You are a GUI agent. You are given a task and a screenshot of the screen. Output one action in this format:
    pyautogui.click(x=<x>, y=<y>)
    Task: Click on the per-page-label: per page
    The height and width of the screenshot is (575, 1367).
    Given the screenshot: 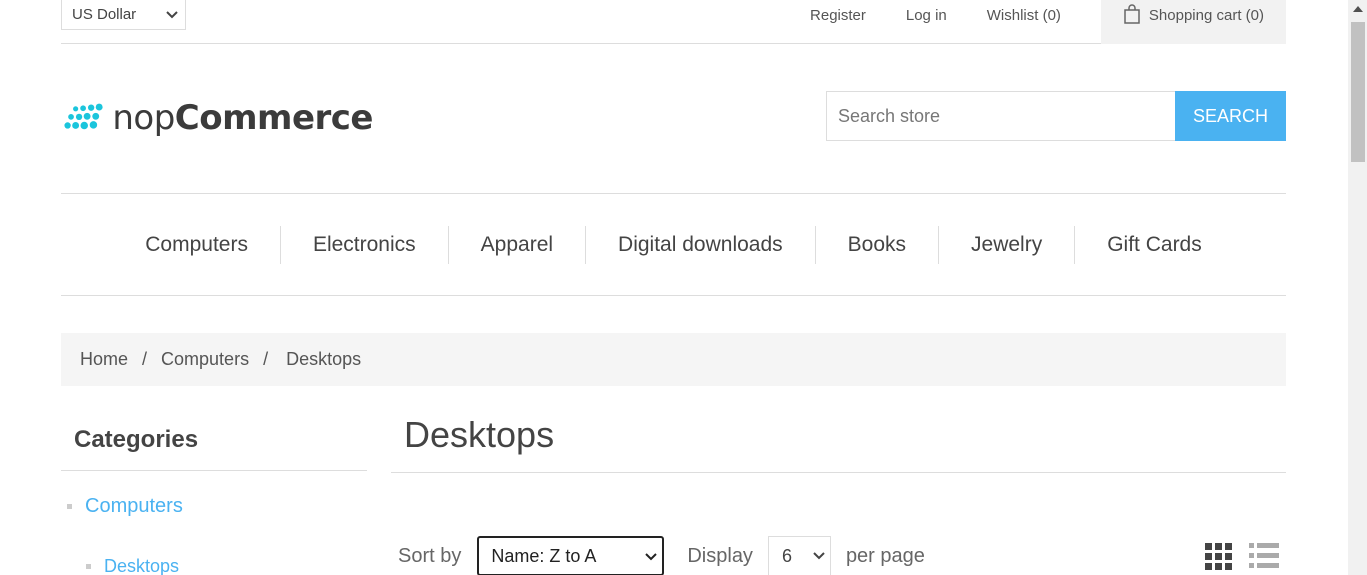 What is the action you would take?
    pyautogui.click(x=885, y=555)
    